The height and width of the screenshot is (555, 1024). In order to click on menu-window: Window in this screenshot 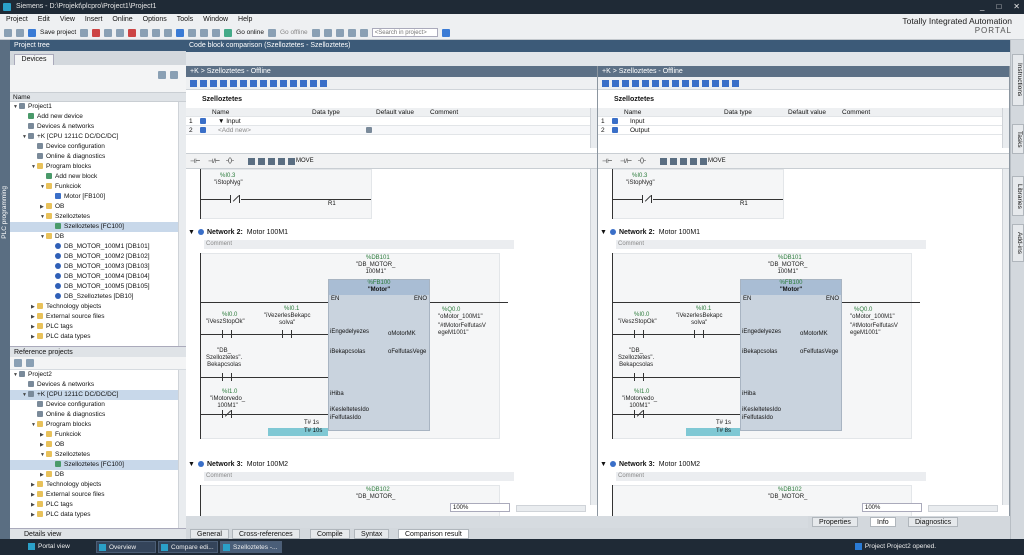, I will do `click(215, 20)`.